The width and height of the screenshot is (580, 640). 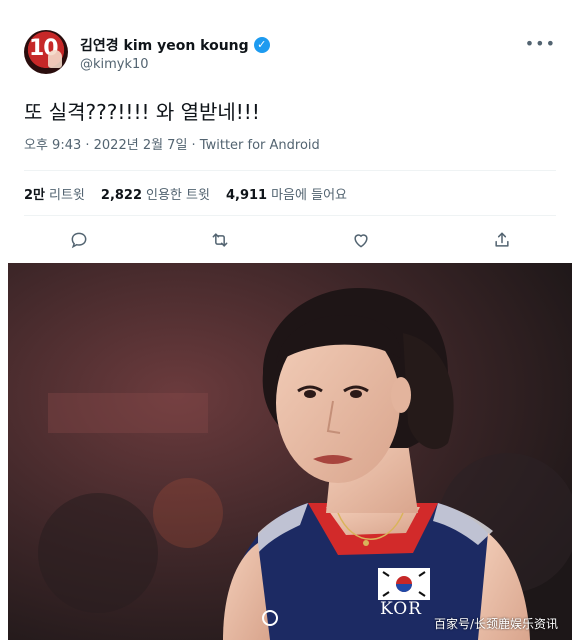 I want to click on reply-icon, so click(x=78, y=240).